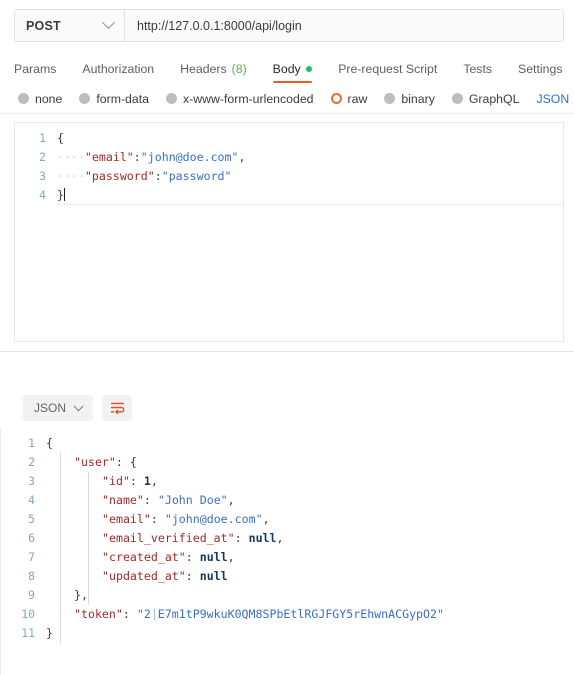 The image size is (574, 675). I want to click on token-key: "password", so click(119, 176).